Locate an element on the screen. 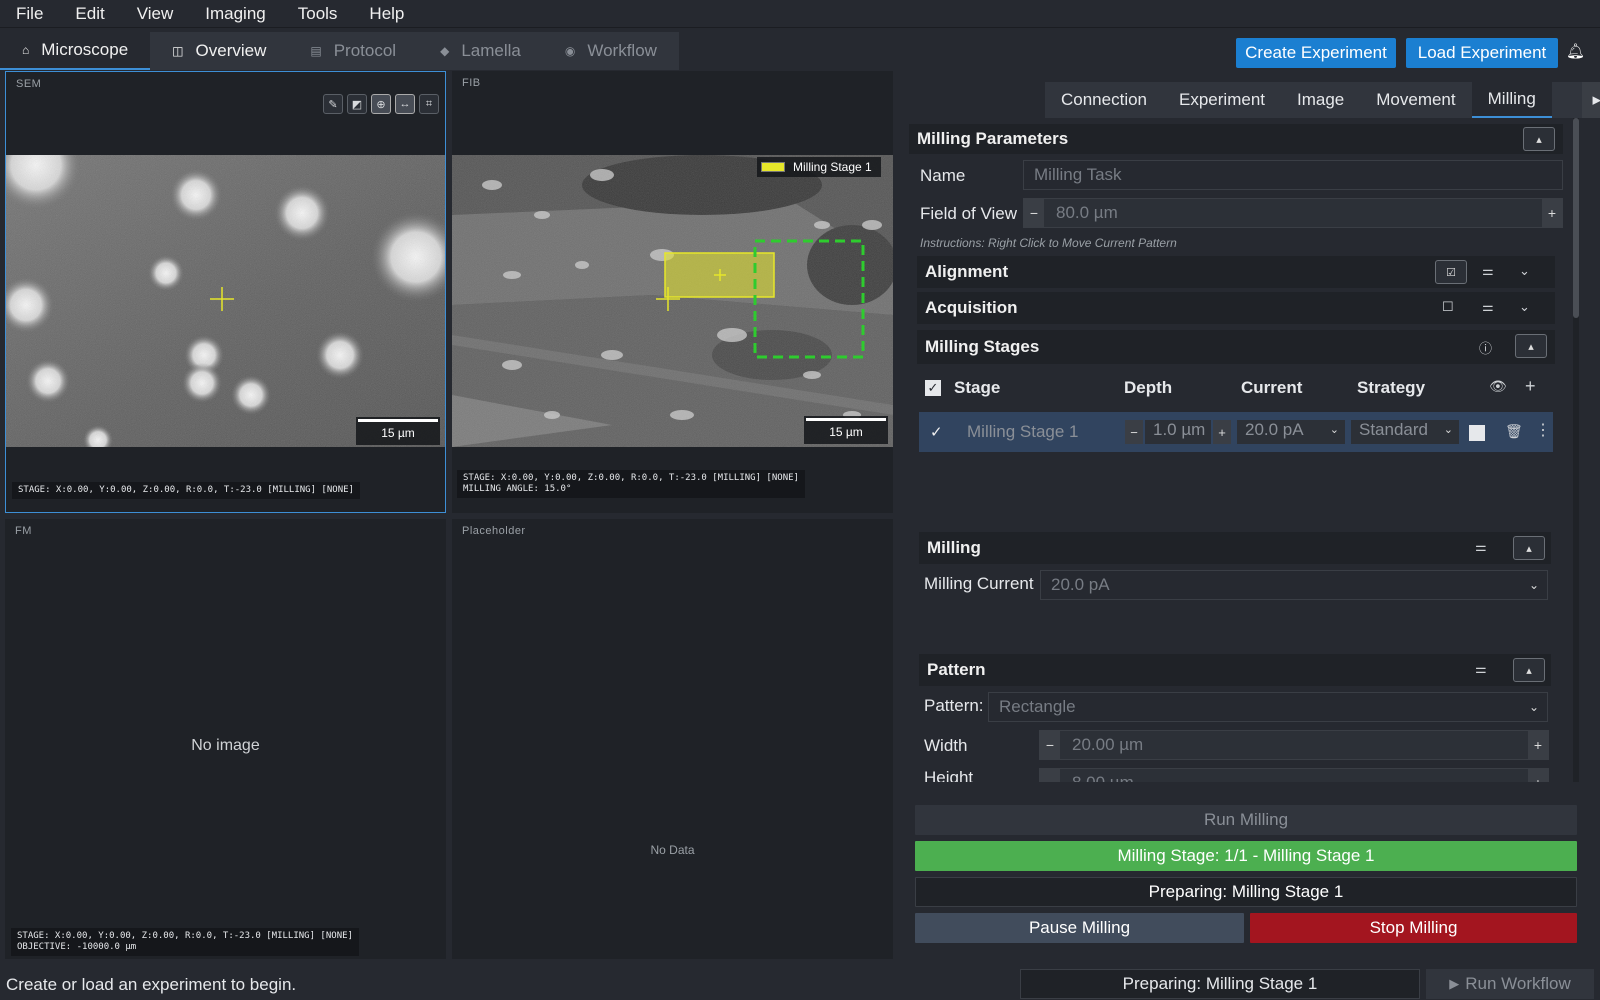 Image resolution: width=1600 pixels, height=1000 pixels. pattern-select: Rectangle ⌄ is located at coordinates (1268, 707).